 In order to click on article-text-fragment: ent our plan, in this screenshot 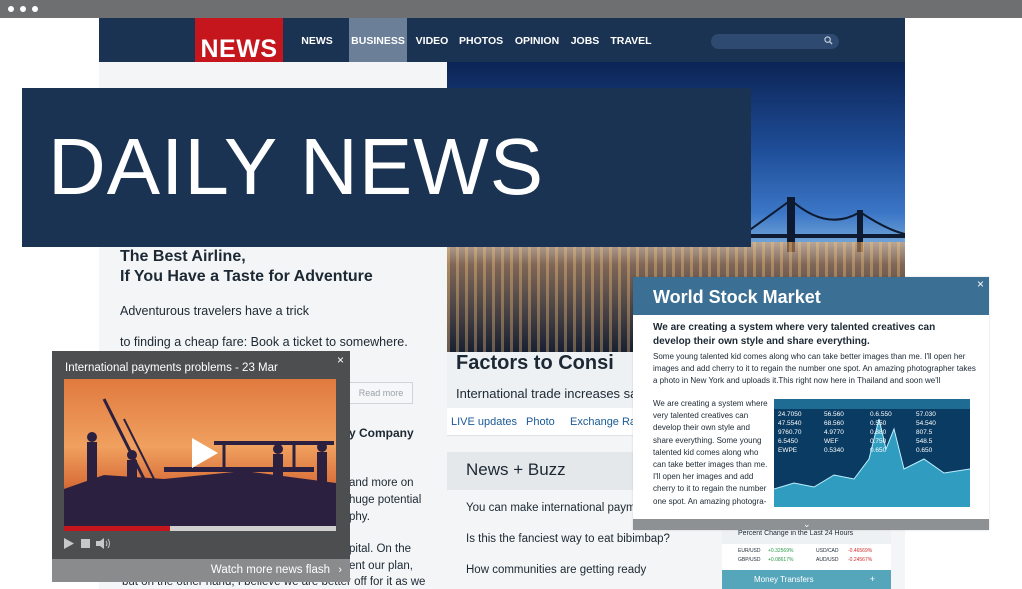, I will do `click(381, 566)`.